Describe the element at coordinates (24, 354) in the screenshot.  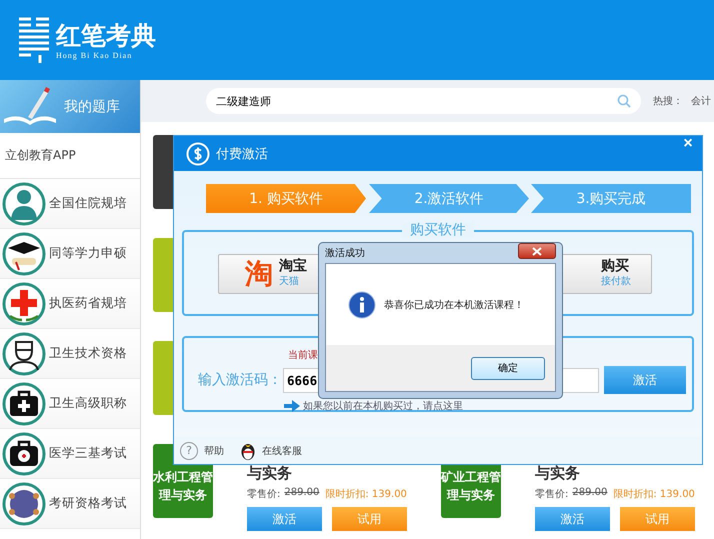
I see `nurse-icon` at that location.